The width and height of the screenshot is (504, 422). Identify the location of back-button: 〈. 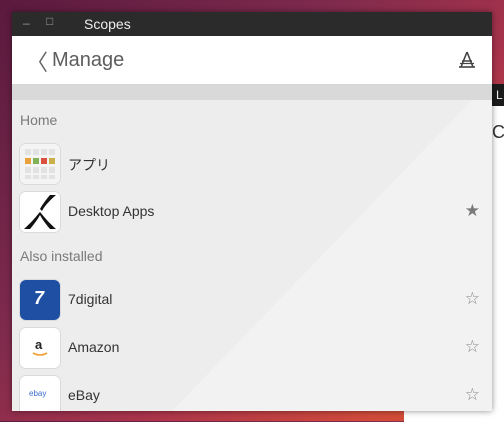
(37, 61).